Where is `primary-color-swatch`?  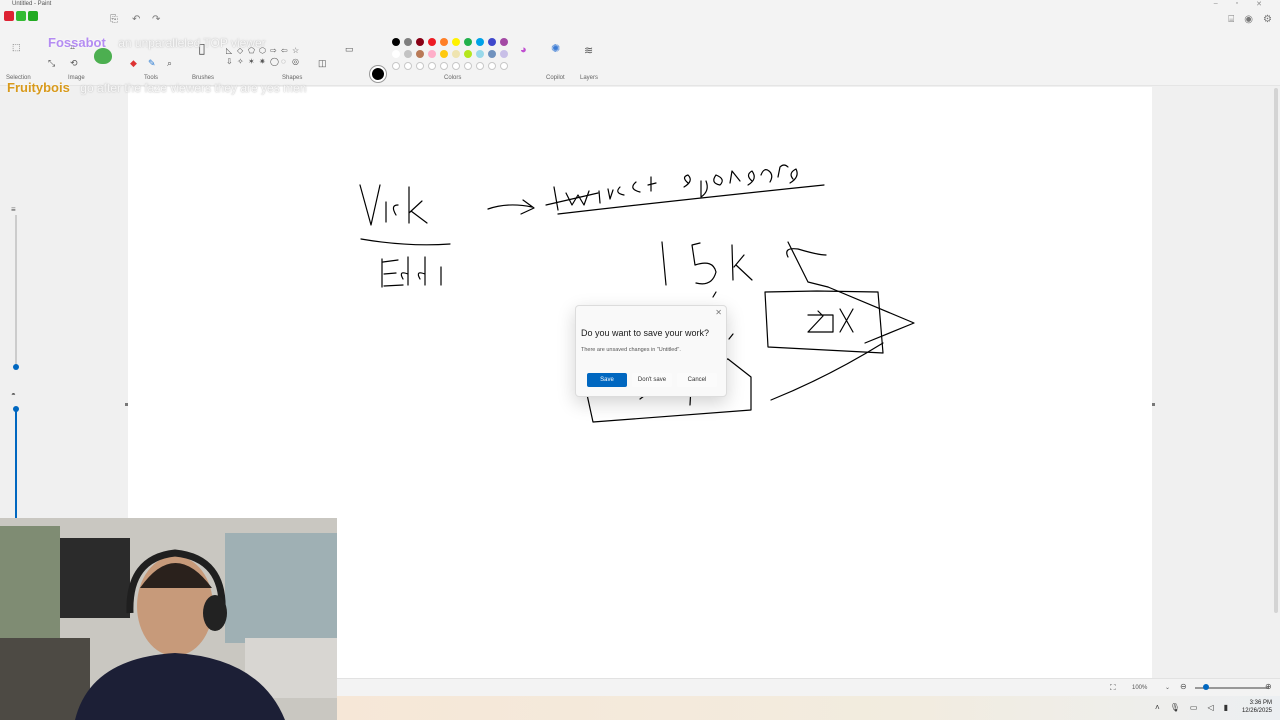
primary-color-swatch is located at coordinates (378, 74).